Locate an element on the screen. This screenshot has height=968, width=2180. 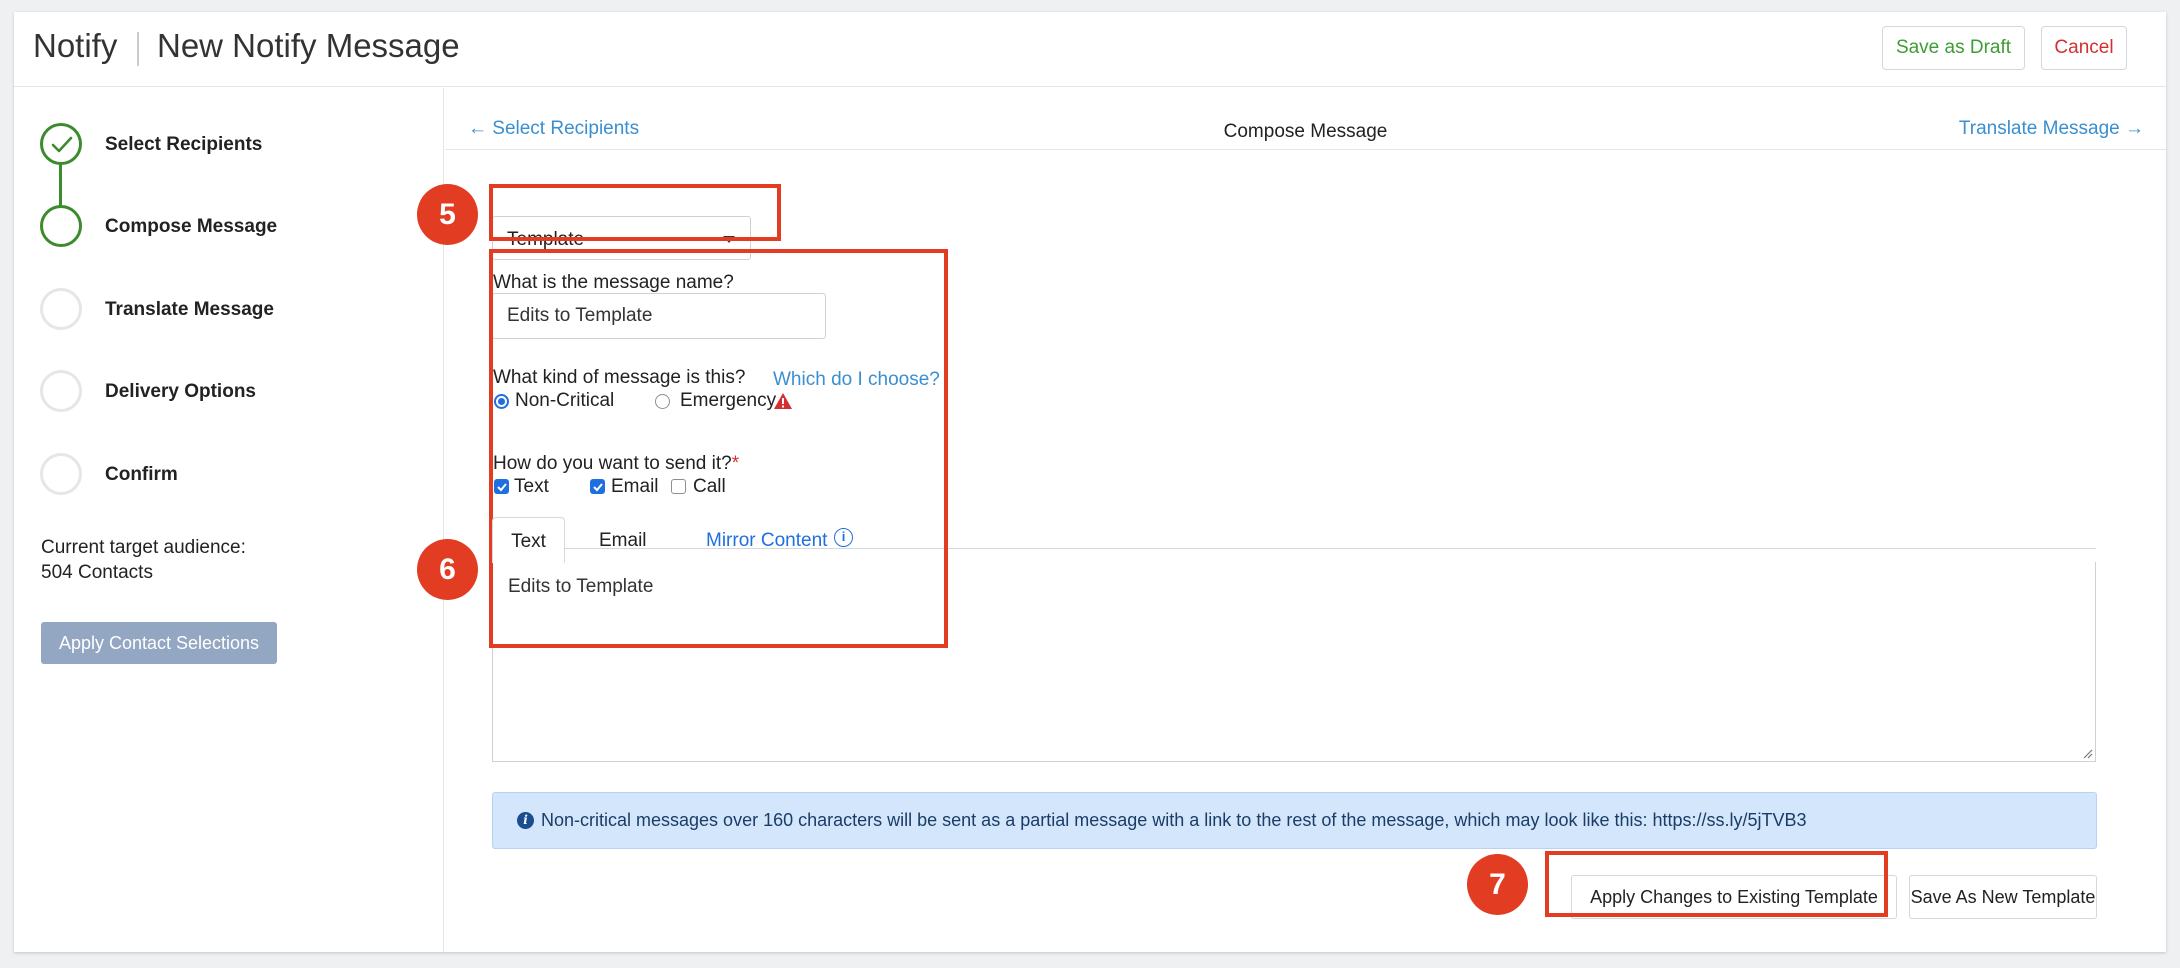
step-active-circle is located at coordinates (61, 226).